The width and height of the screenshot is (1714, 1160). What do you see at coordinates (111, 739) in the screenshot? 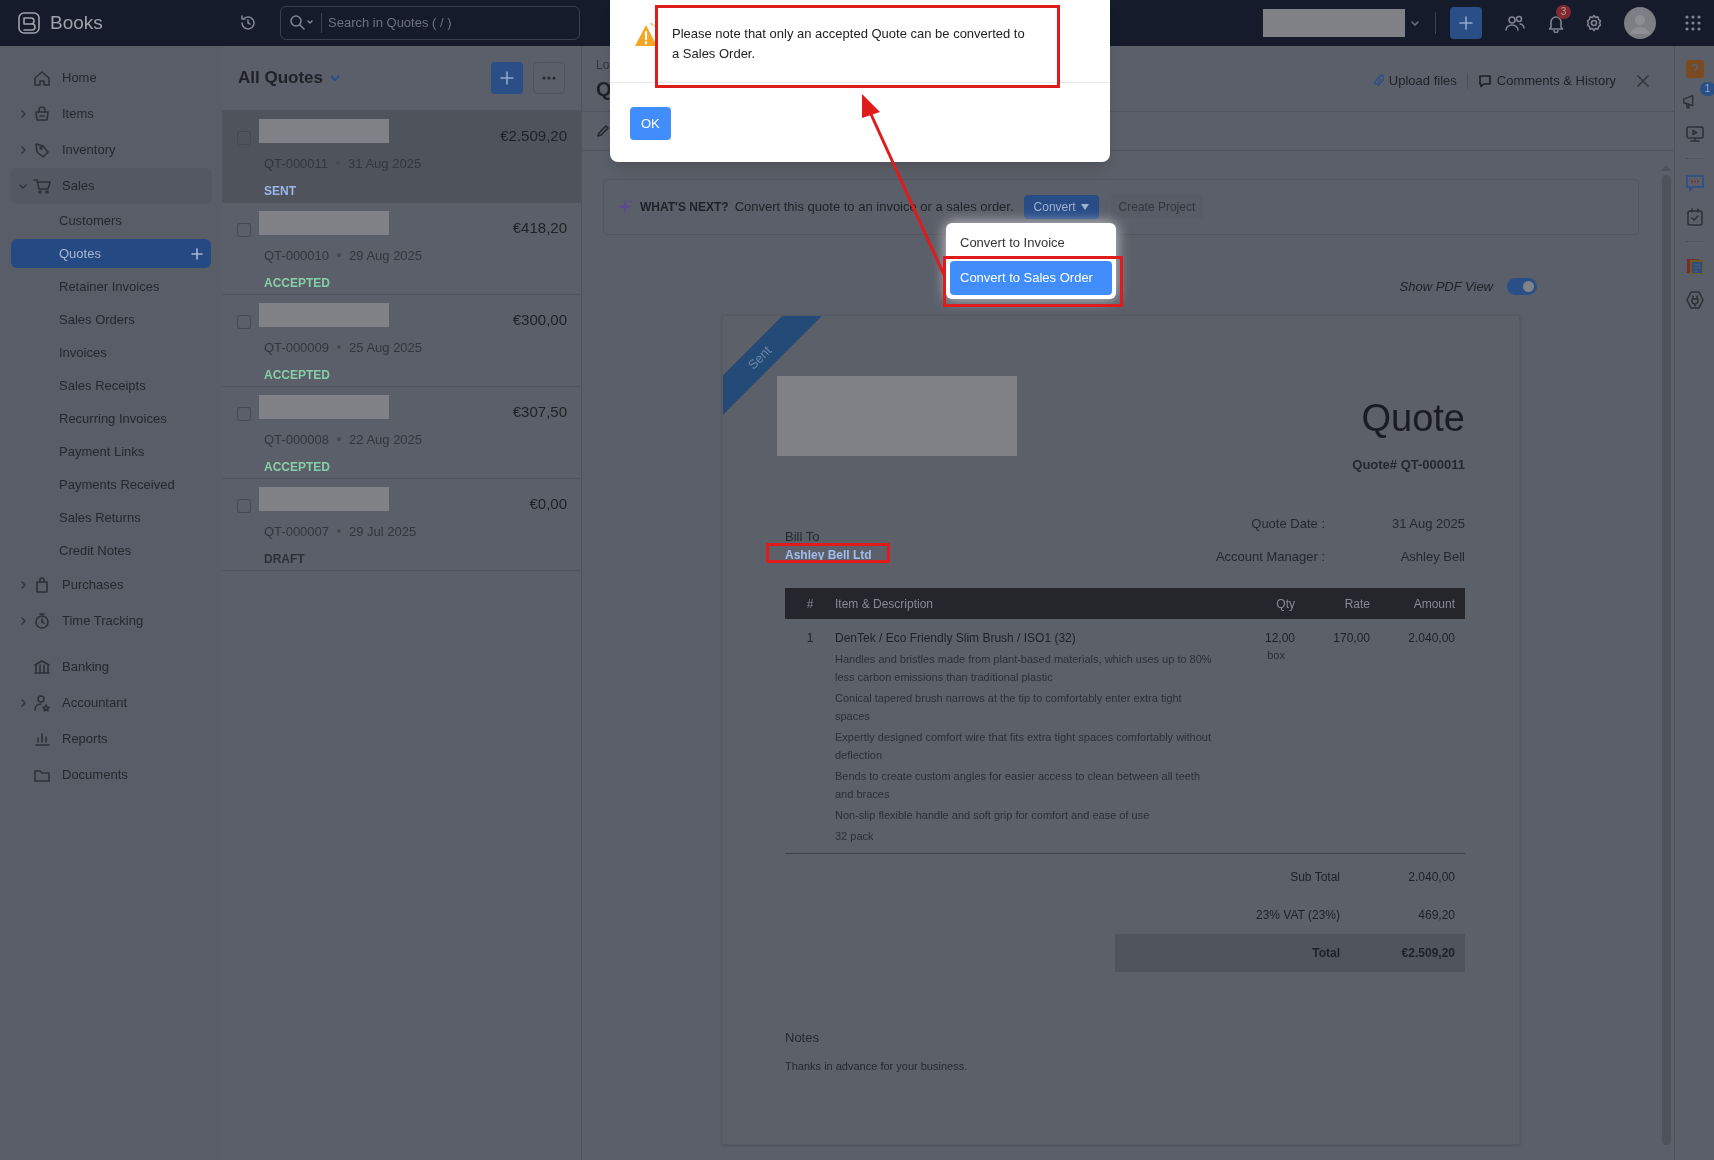
I see `sidebar-item: Reports` at bounding box center [111, 739].